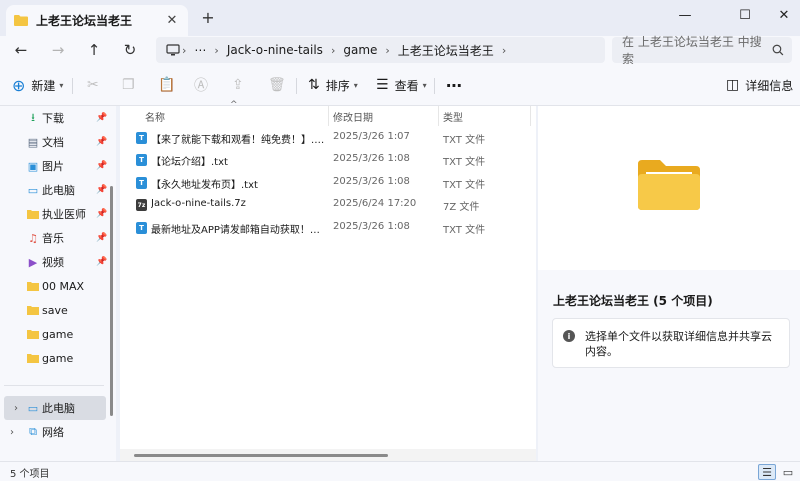 This screenshot has height=481, width=800. I want to click on share-button: ⇪, so click(241, 85).